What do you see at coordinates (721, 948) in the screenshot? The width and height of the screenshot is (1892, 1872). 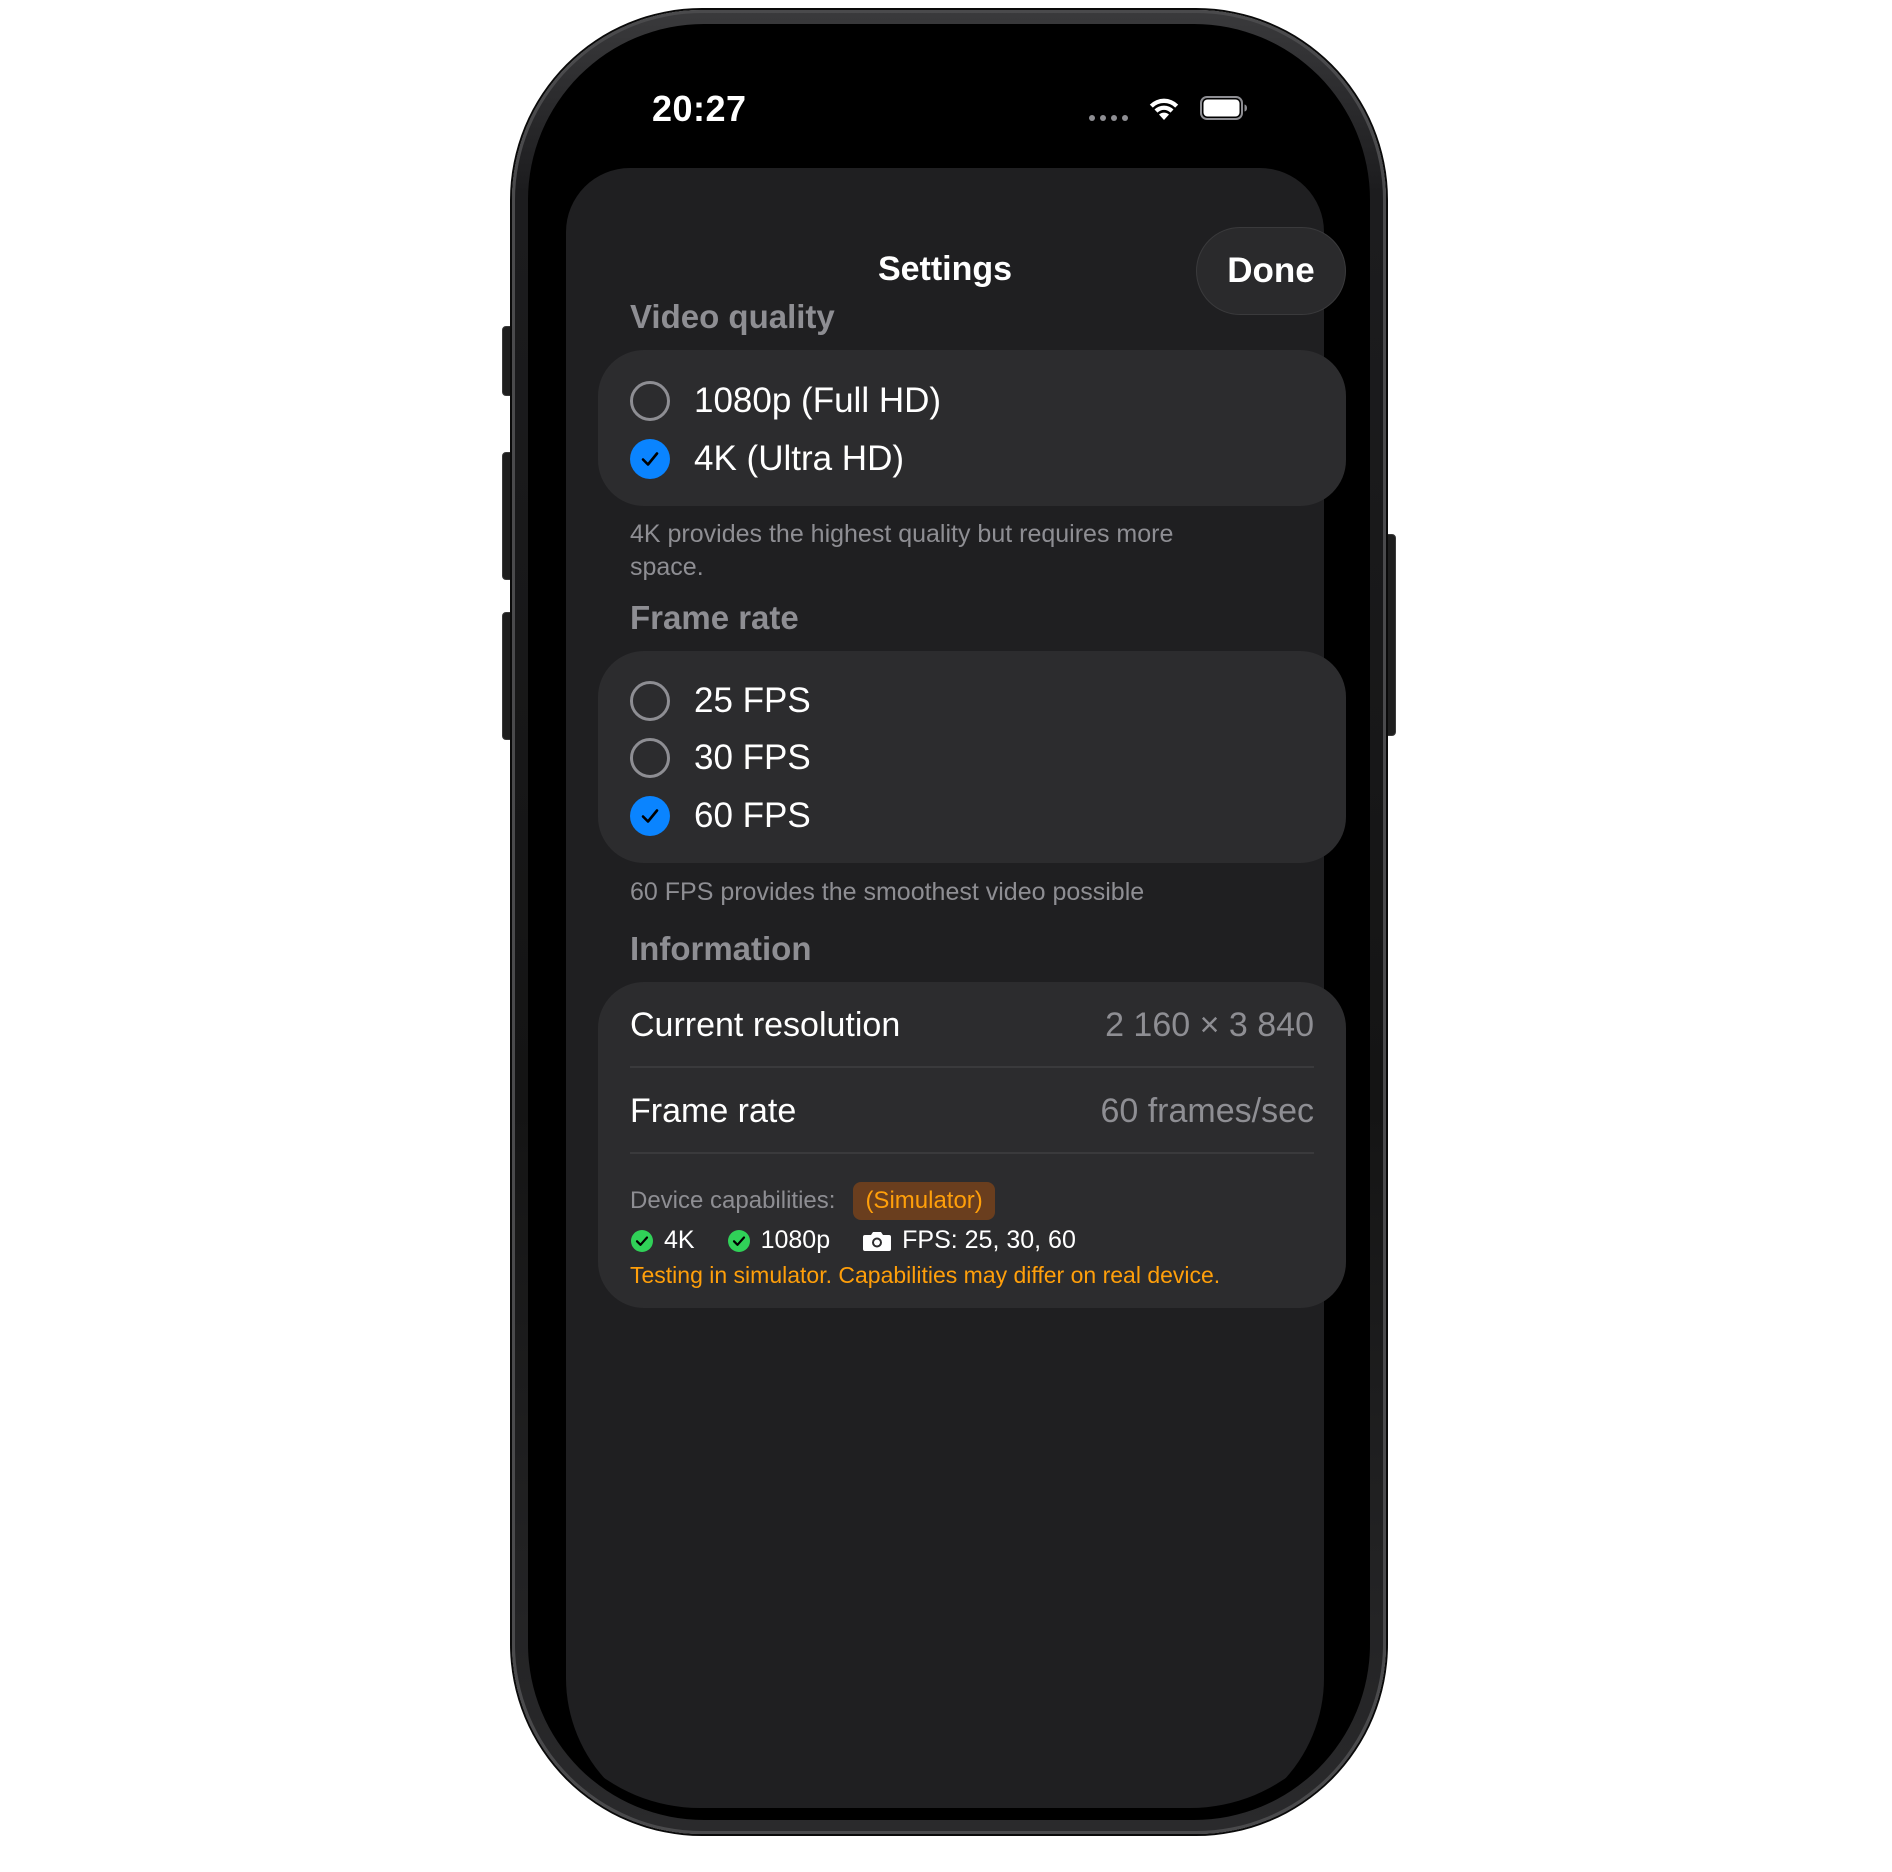 I see `section-header-information: Information` at bounding box center [721, 948].